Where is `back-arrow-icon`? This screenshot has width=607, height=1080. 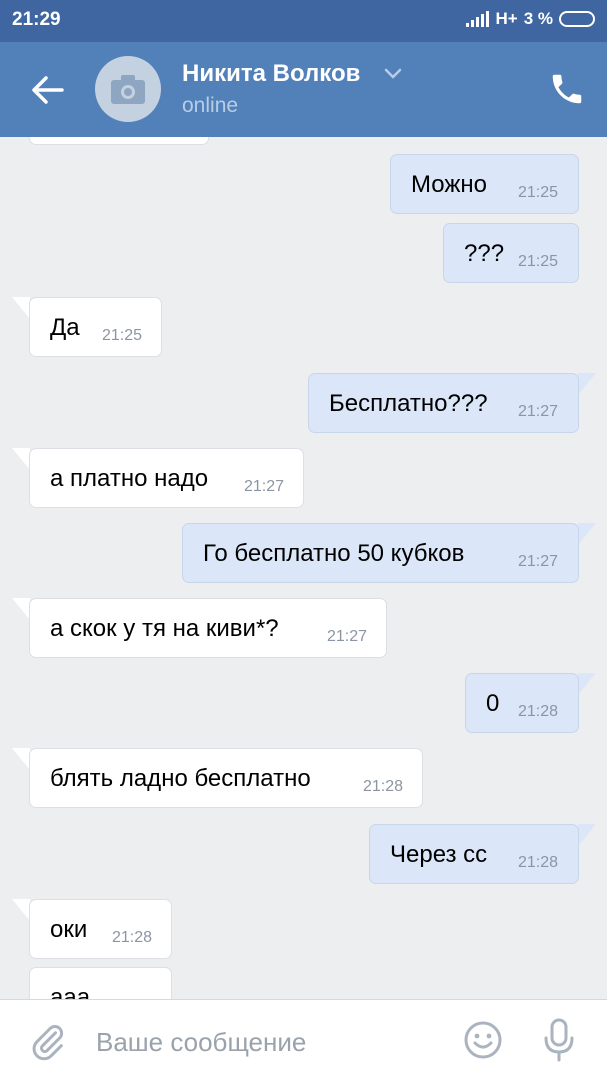
back-arrow-icon is located at coordinates (48, 90).